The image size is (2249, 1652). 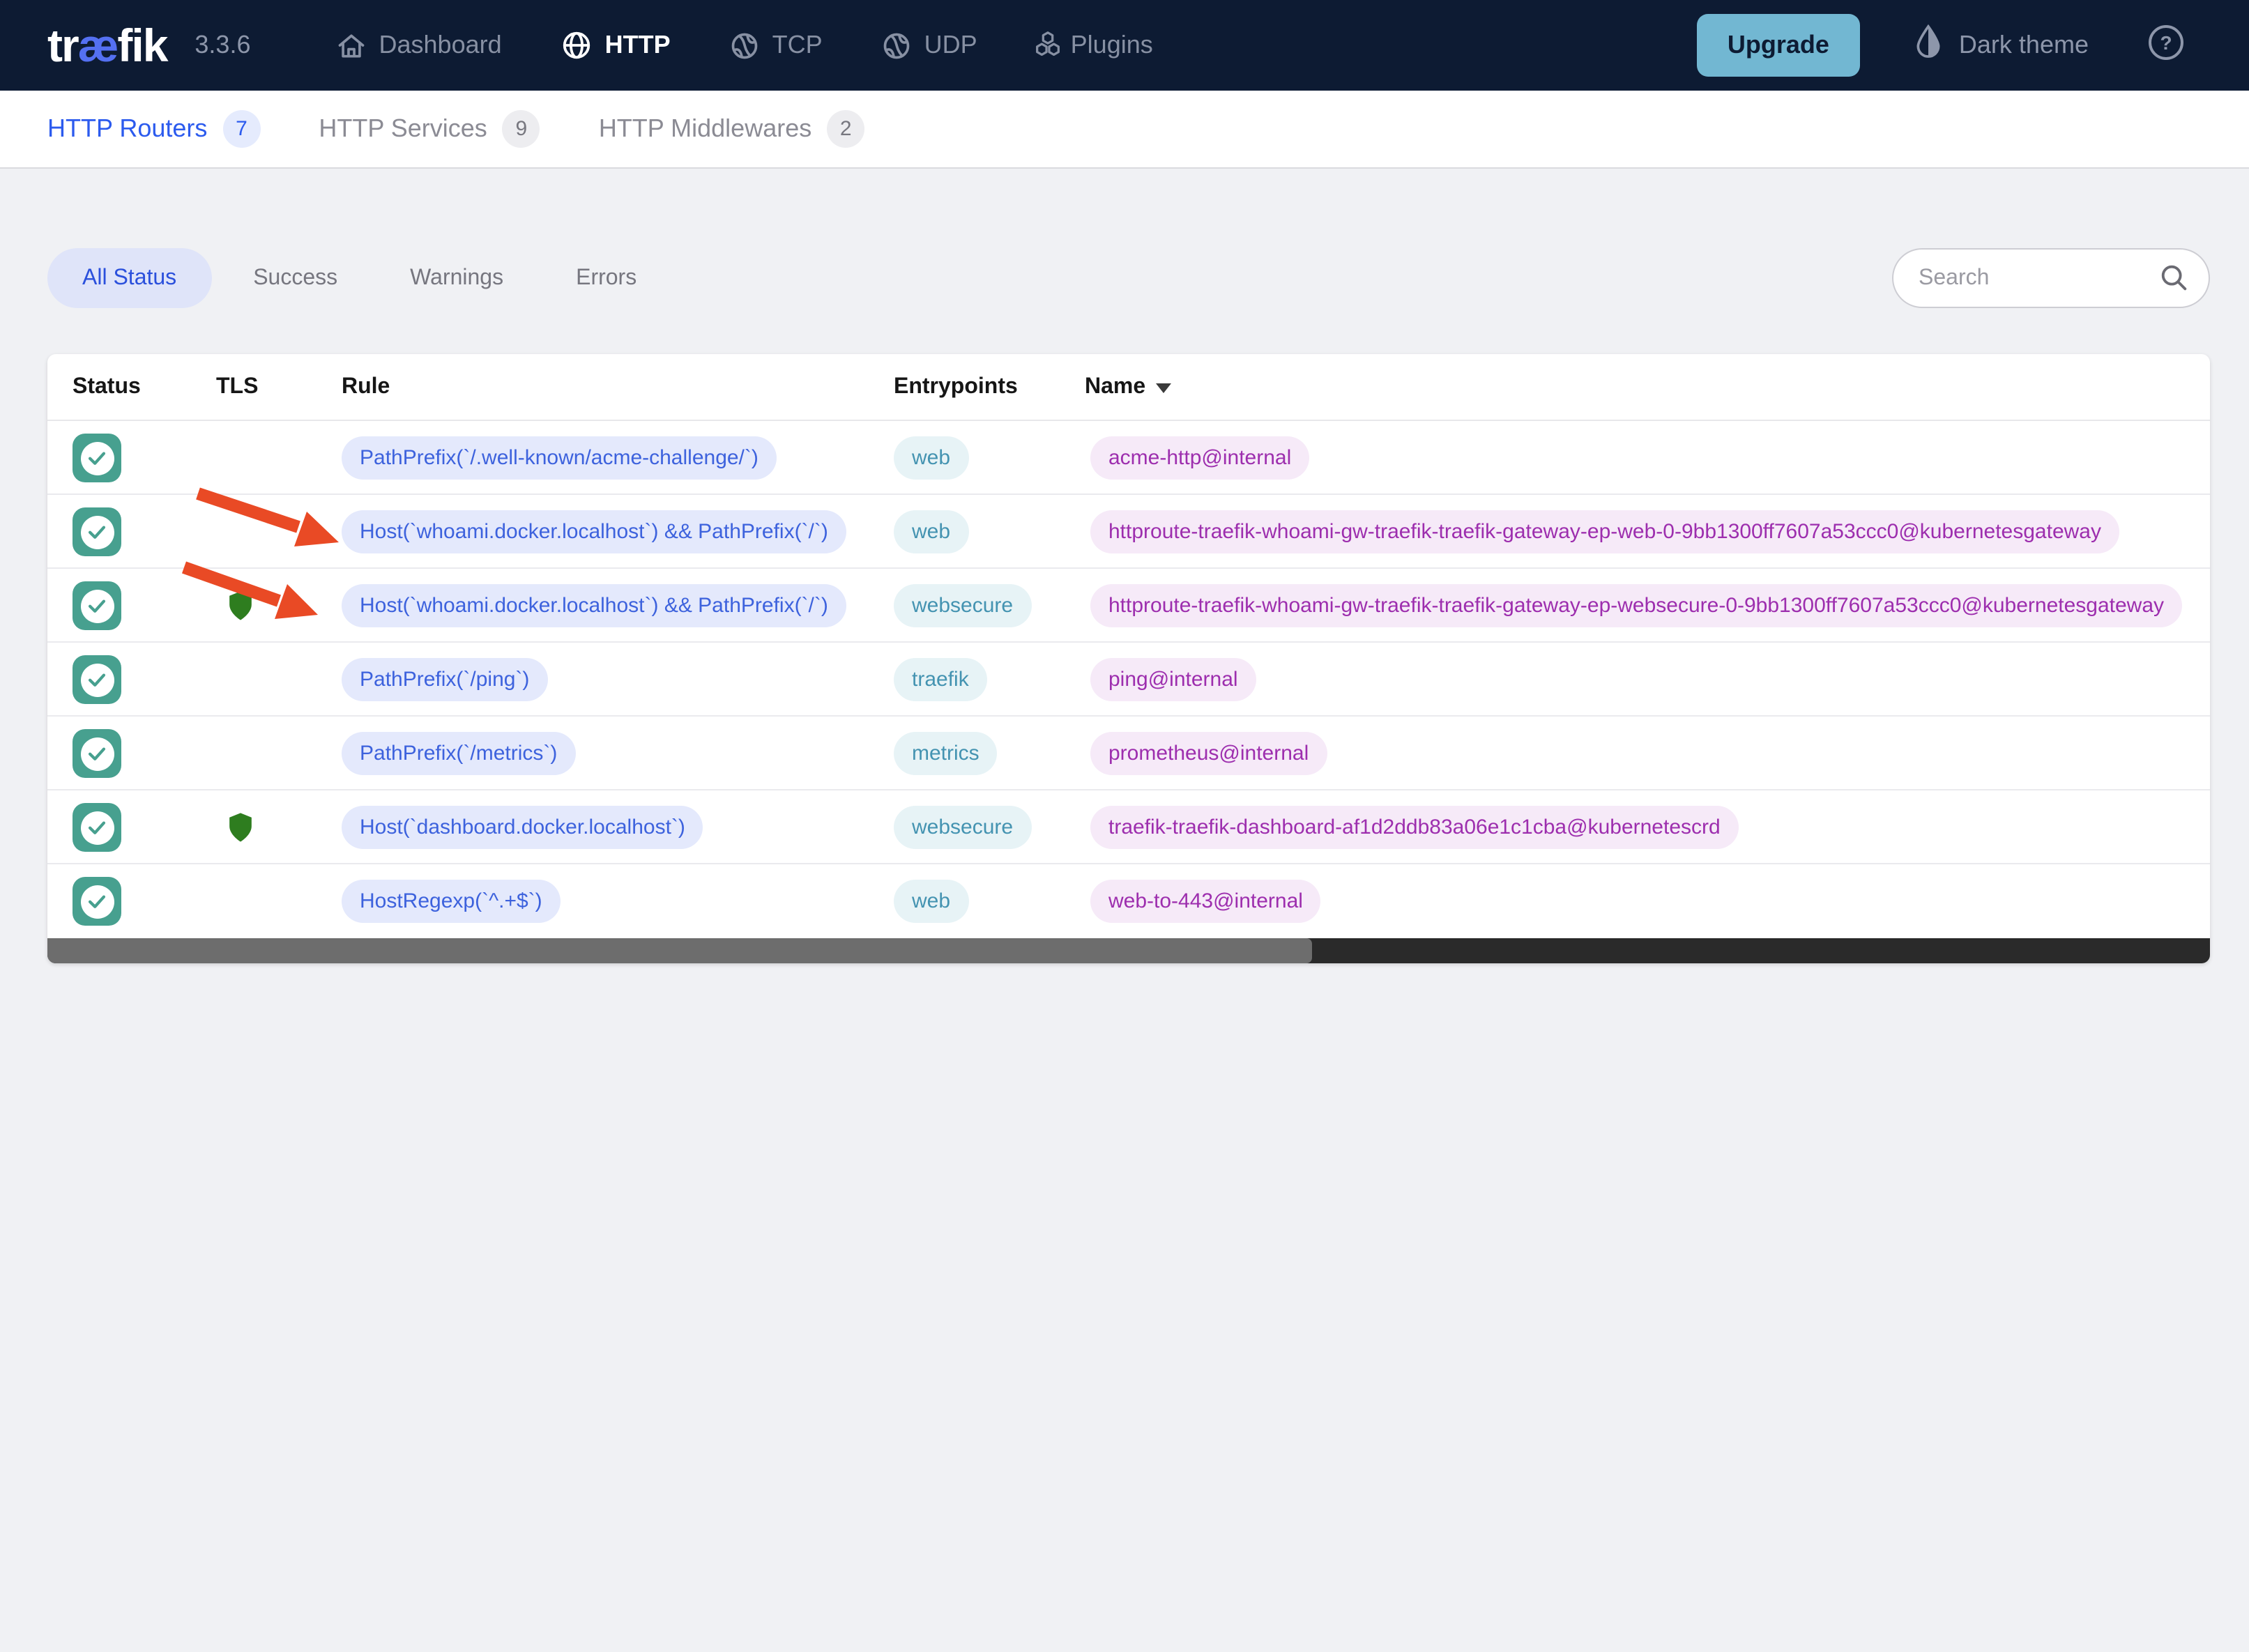 I want to click on tab-http-middlewares: HTTP Middlewares 2, so click(x=731, y=129).